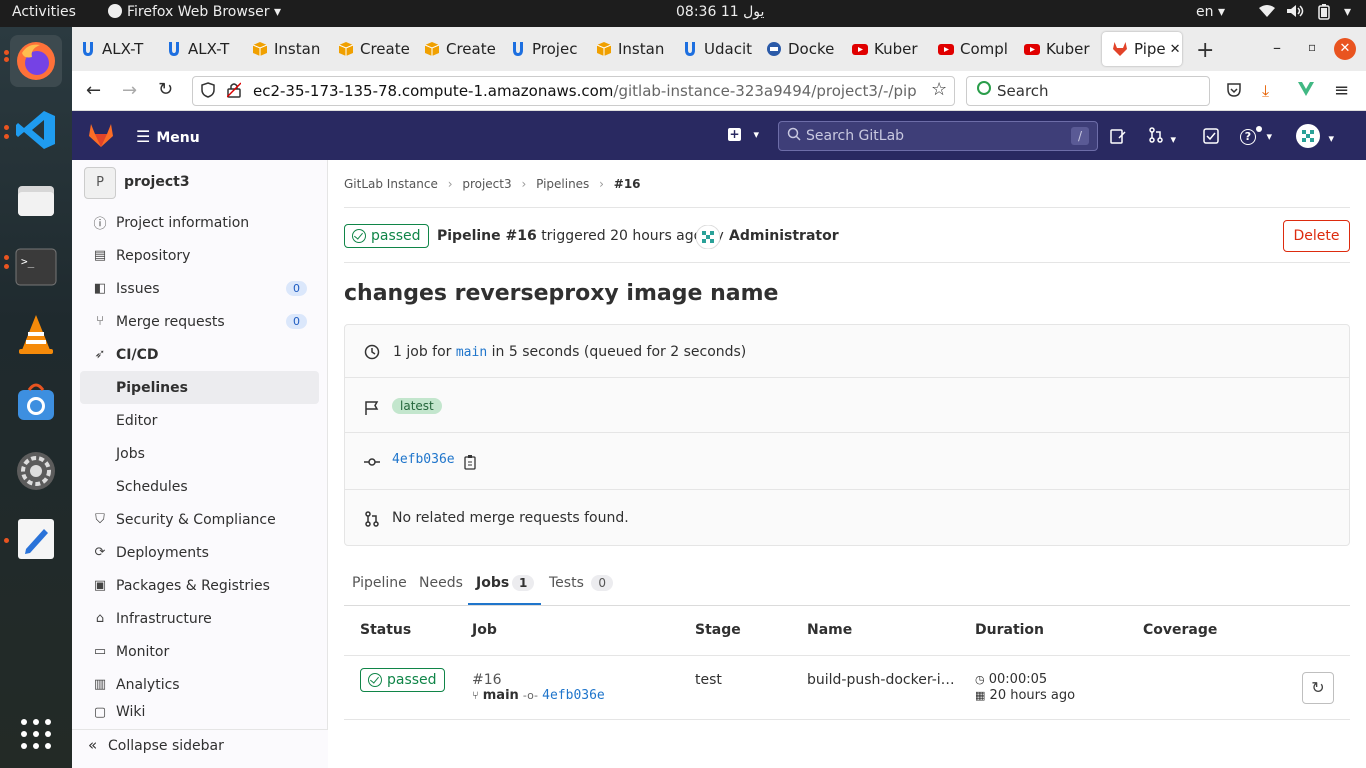 Image resolution: width=1366 pixels, height=768 pixels. What do you see at coordinates (1315, 138) in the screenshot?
I see `user-avatar-dropdown: ▾` at bounding box center [1315, 138].